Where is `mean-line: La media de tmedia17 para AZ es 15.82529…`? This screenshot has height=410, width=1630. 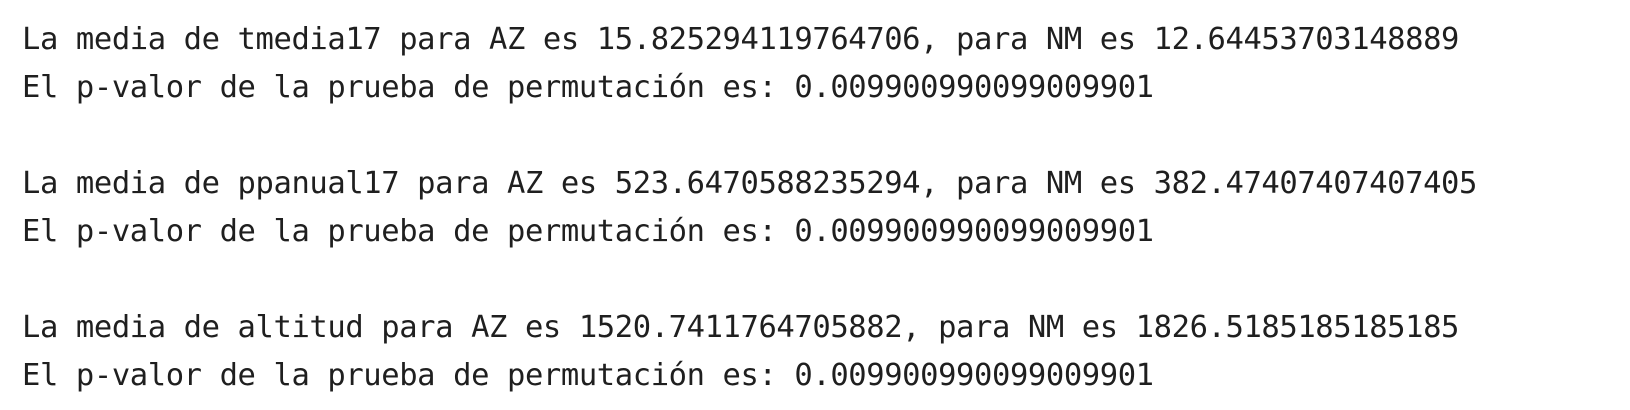 mean-line: La media de tmedia17 para AZ es 15.82529… is located at coordinates (741, 39).